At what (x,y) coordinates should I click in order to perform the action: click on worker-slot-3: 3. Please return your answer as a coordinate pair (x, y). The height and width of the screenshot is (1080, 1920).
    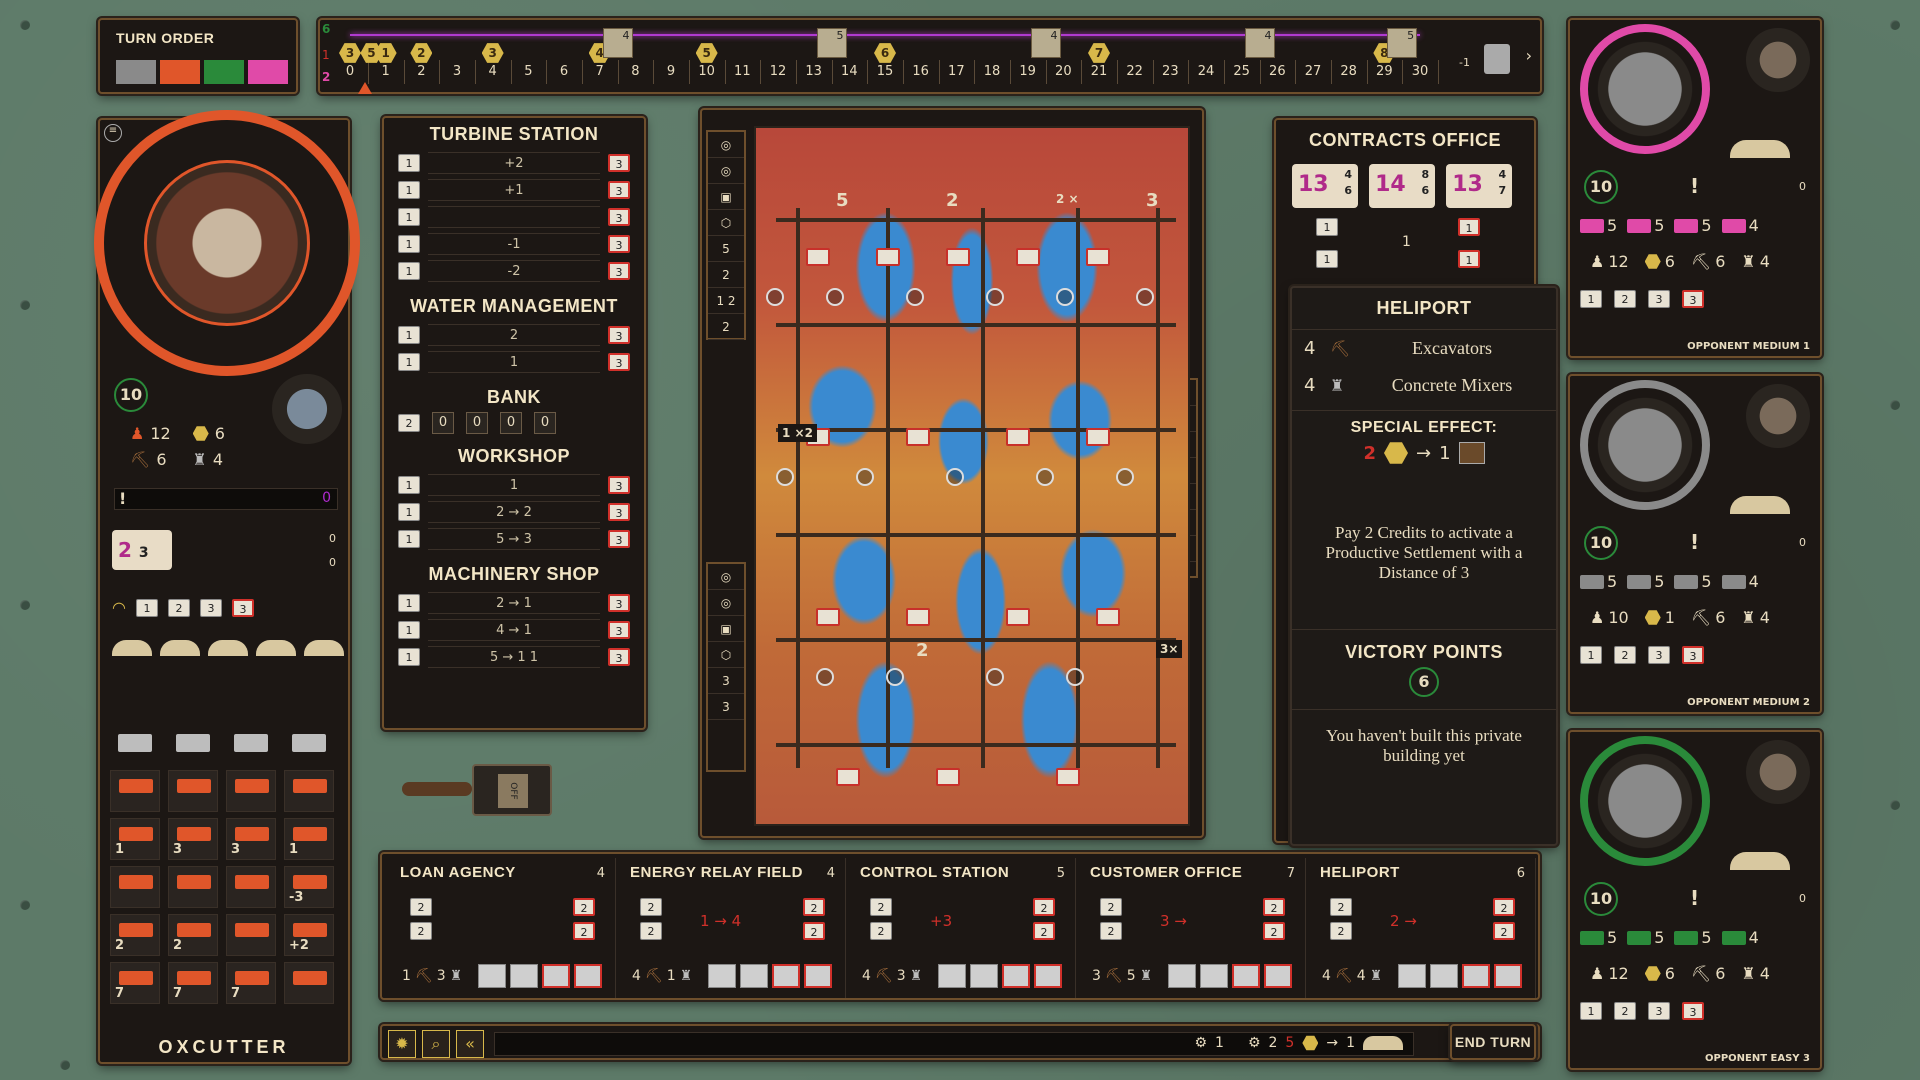
    Looking at the image, I should click on (210, 607).